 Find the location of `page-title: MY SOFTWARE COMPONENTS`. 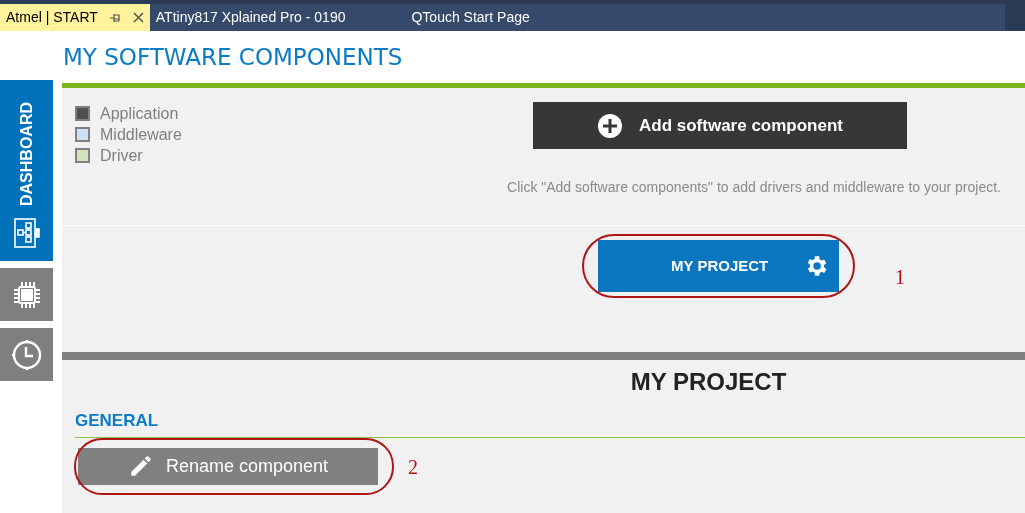

page-title: MY SOFTWARE COMPONENTS is located at coordinates (233, 57).